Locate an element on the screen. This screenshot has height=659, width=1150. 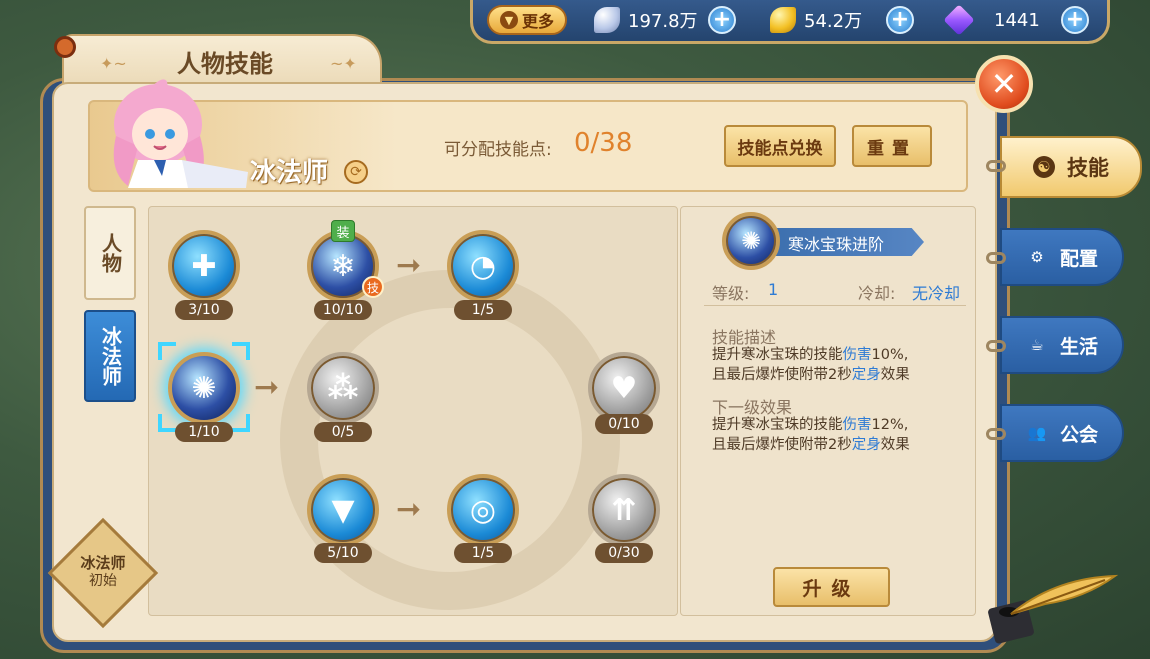
heart-plus-icon: ♥ is located at coordinates (624, 388).